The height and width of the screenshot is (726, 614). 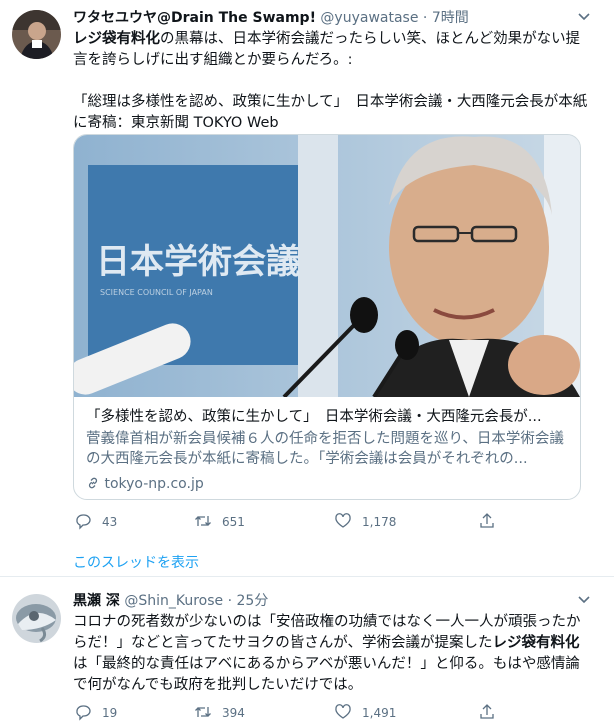 I want to click on reply-count: 43, so click(x=110, y=522).